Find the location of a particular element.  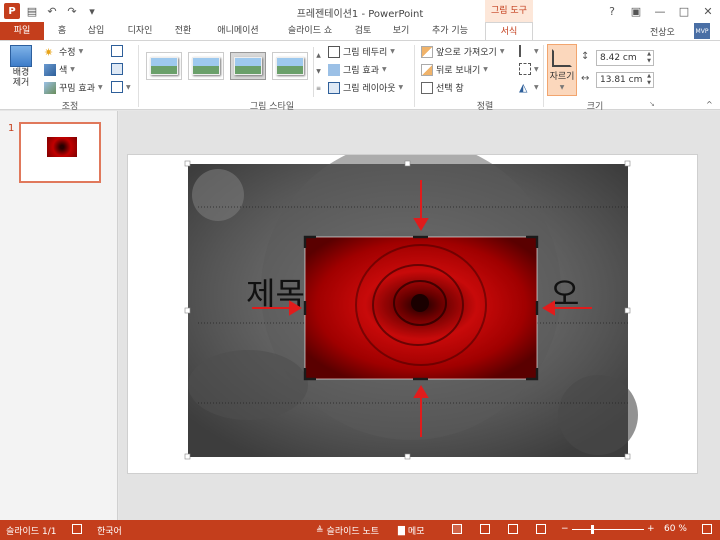

artistic-effects-icon is located at coordinates (50, 87).